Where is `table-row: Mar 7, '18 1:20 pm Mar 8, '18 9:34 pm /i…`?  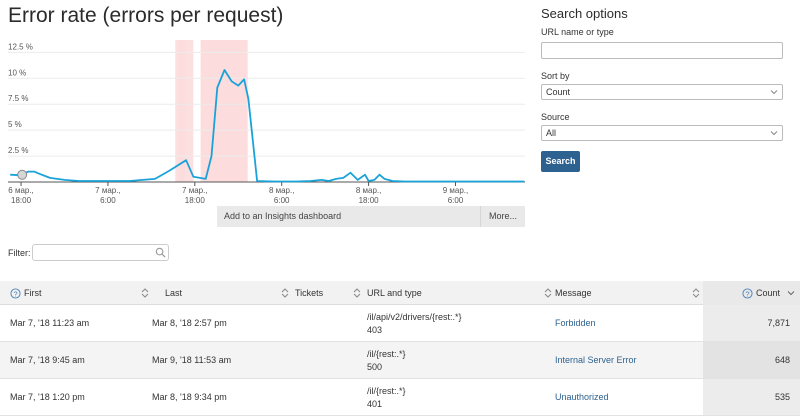 table-row: Mar 7, '18 1:20 pm Mar 8, '18 9:34 pm /i… is located at coordinates (400, 397).